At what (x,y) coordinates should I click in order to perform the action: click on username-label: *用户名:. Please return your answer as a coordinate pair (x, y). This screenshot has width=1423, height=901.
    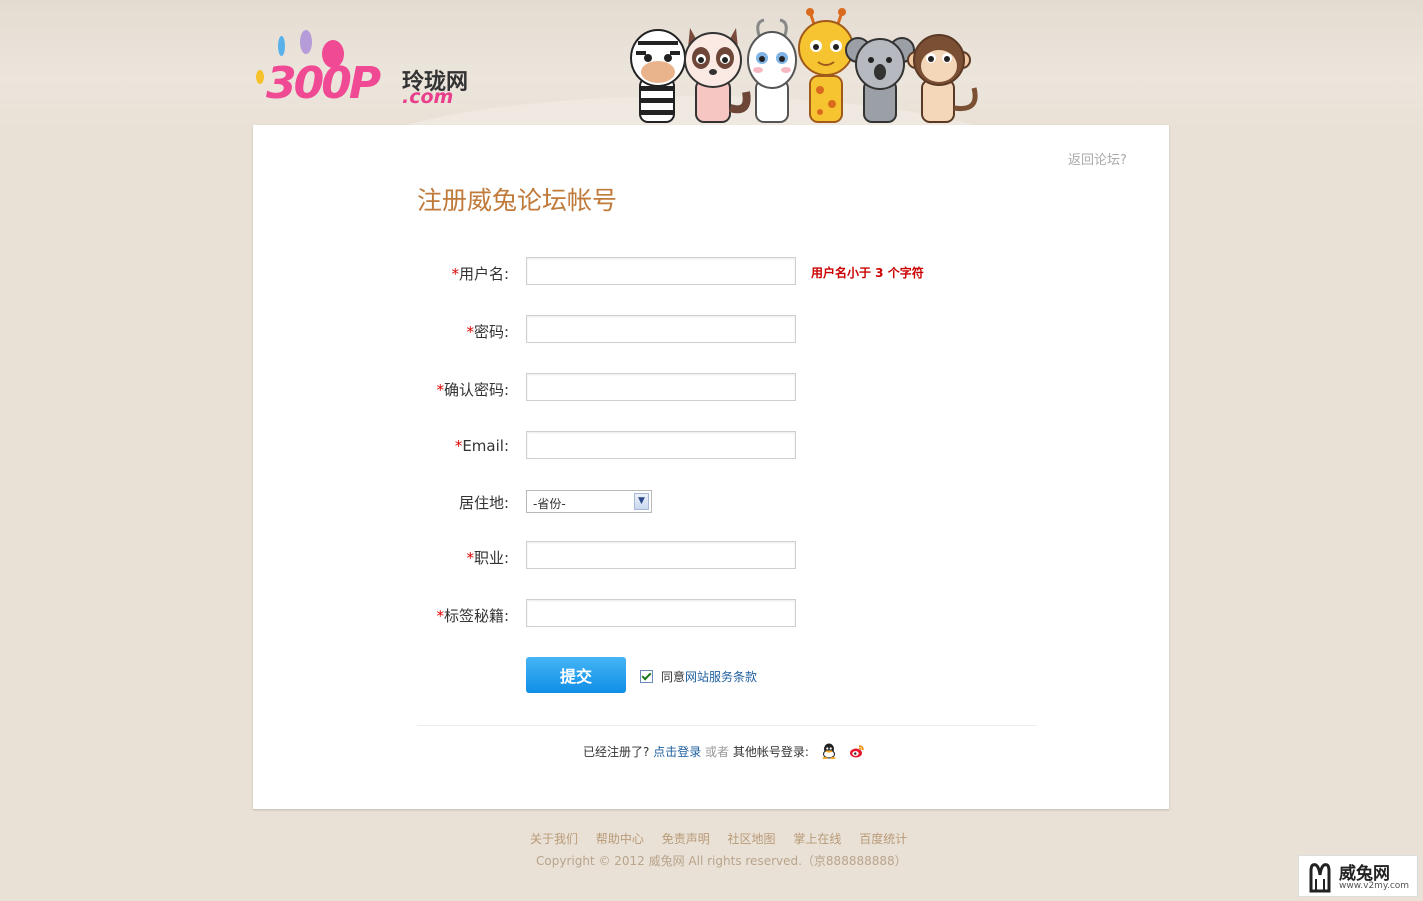
    Looking at the image, I should click on (480, 273).